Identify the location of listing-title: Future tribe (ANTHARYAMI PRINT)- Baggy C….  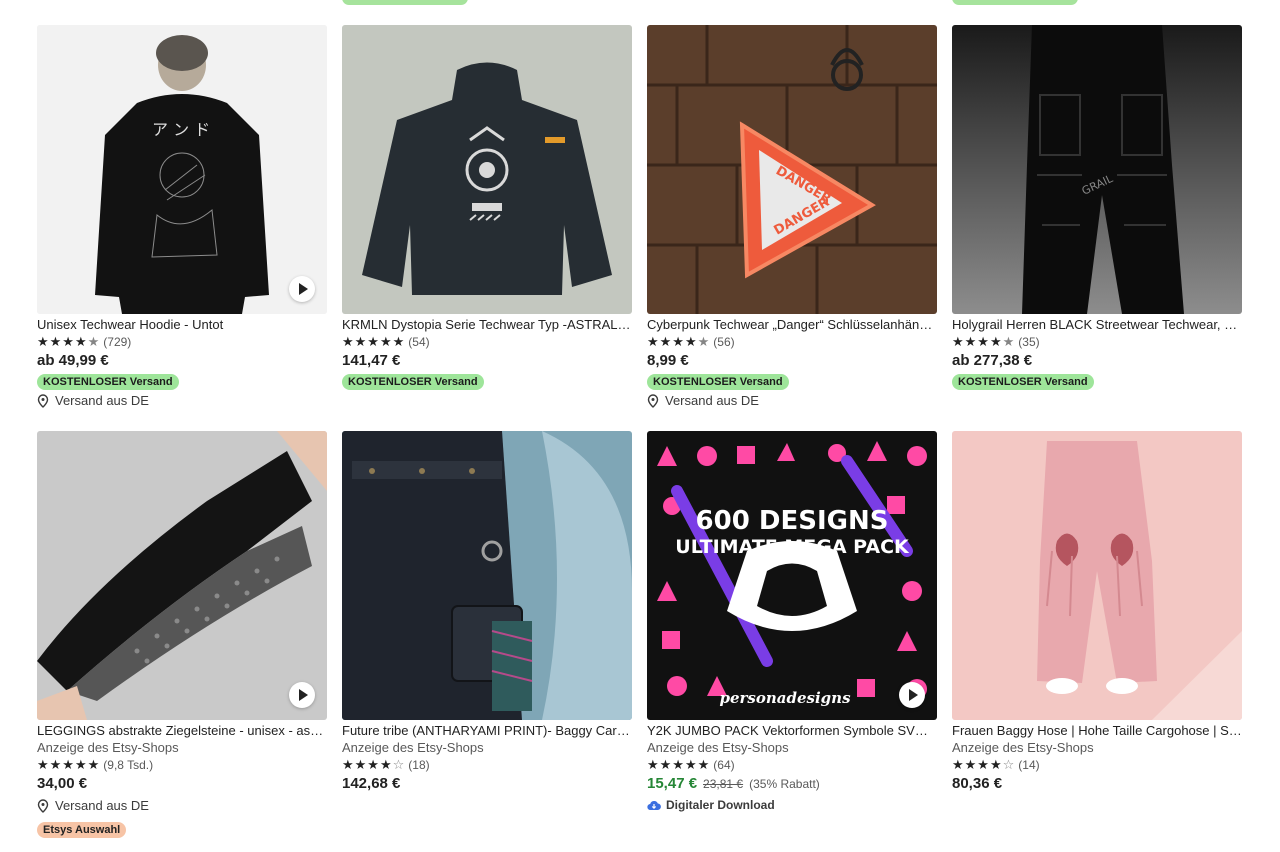
(487, 730).